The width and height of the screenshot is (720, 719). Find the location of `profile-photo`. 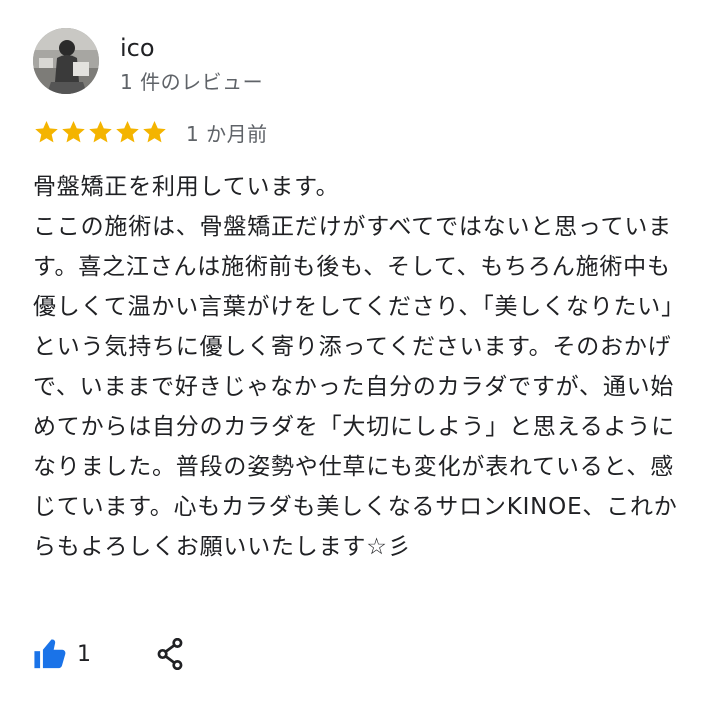

profile-photo is located at coordinates (66, 61).